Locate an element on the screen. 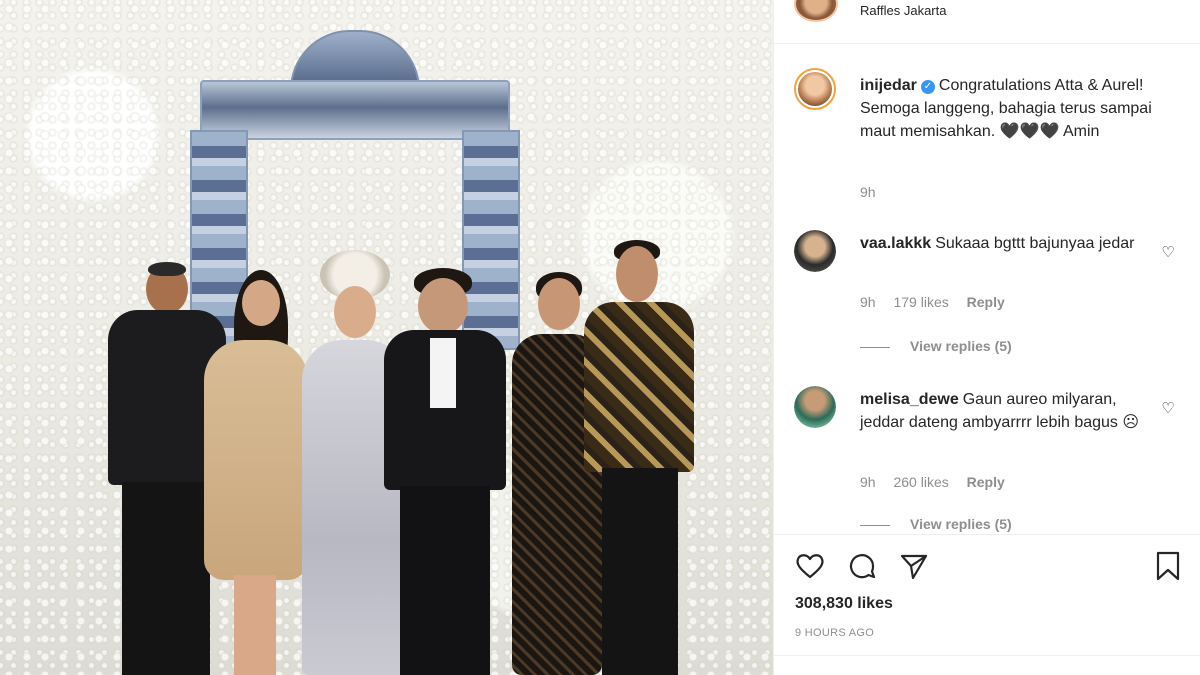  comment-meta: 9h 179 likes Reply is located at coordinates (939, 302).